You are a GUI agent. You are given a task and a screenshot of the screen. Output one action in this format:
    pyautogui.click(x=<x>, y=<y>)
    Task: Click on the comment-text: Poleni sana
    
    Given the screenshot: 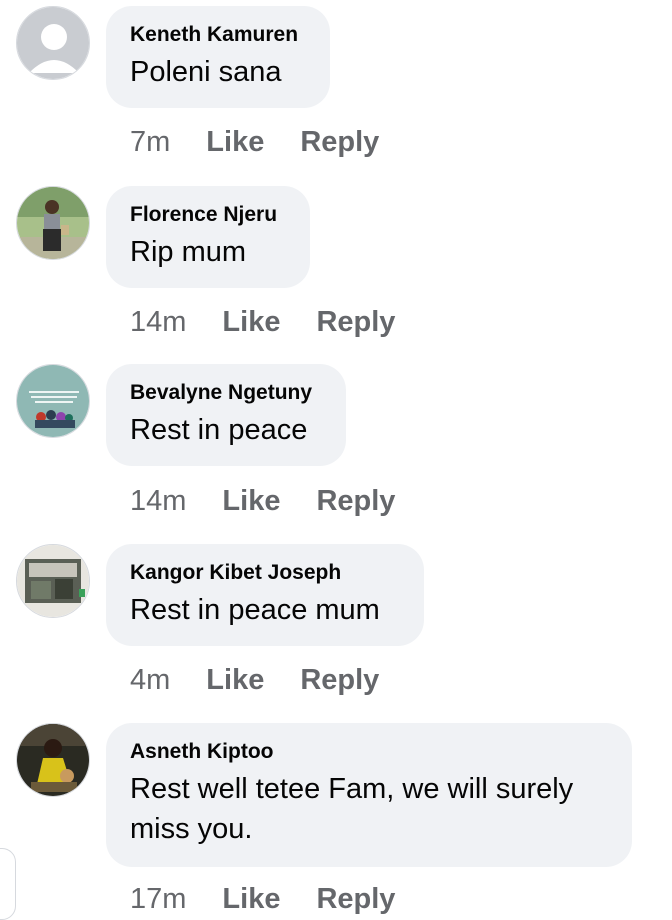 What is the action you would take?
    pyautogui.click(x=206, y=72)
    